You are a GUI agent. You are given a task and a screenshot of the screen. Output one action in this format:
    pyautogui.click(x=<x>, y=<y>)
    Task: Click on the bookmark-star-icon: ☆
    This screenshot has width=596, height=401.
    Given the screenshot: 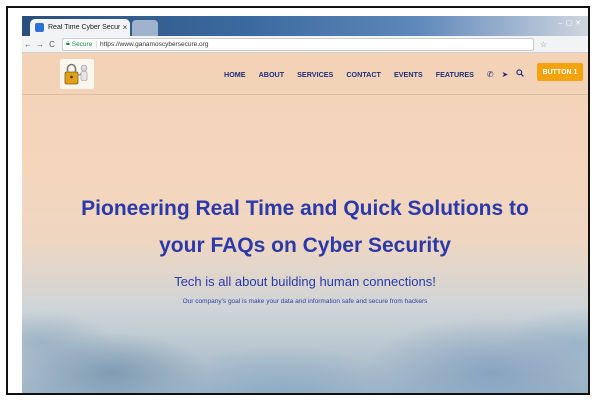 What is the action you would take?
    pyautogui.click(x=543, y=44)
    